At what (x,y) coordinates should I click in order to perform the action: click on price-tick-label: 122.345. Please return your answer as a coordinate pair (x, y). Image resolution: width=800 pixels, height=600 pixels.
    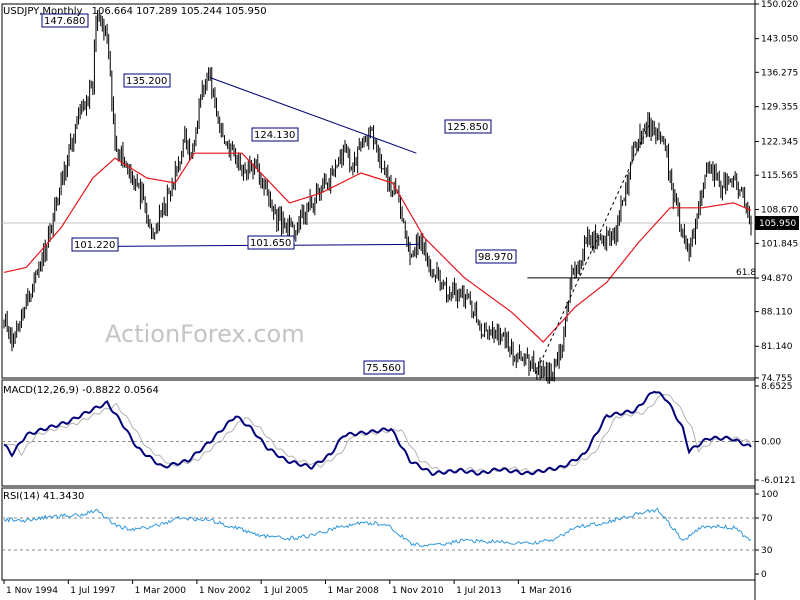
    Looking at the image, I should click on (779, 143).